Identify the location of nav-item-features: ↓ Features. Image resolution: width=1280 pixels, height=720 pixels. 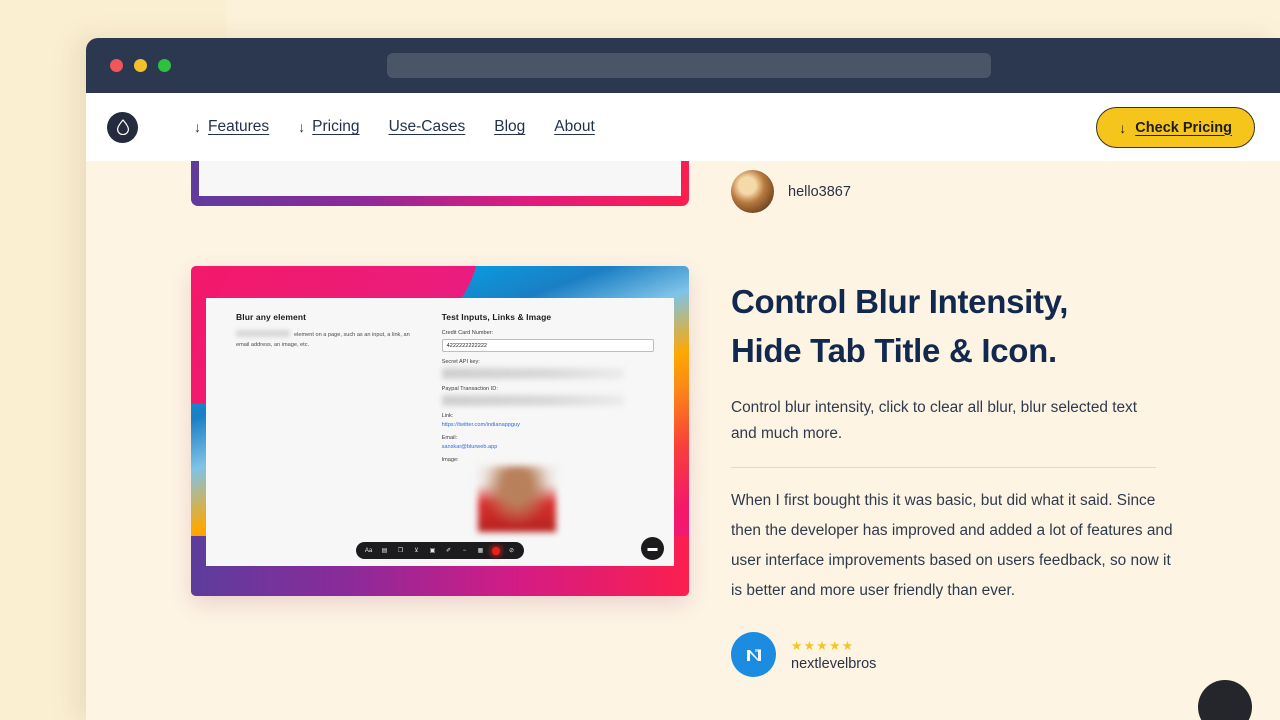
(231, 127).